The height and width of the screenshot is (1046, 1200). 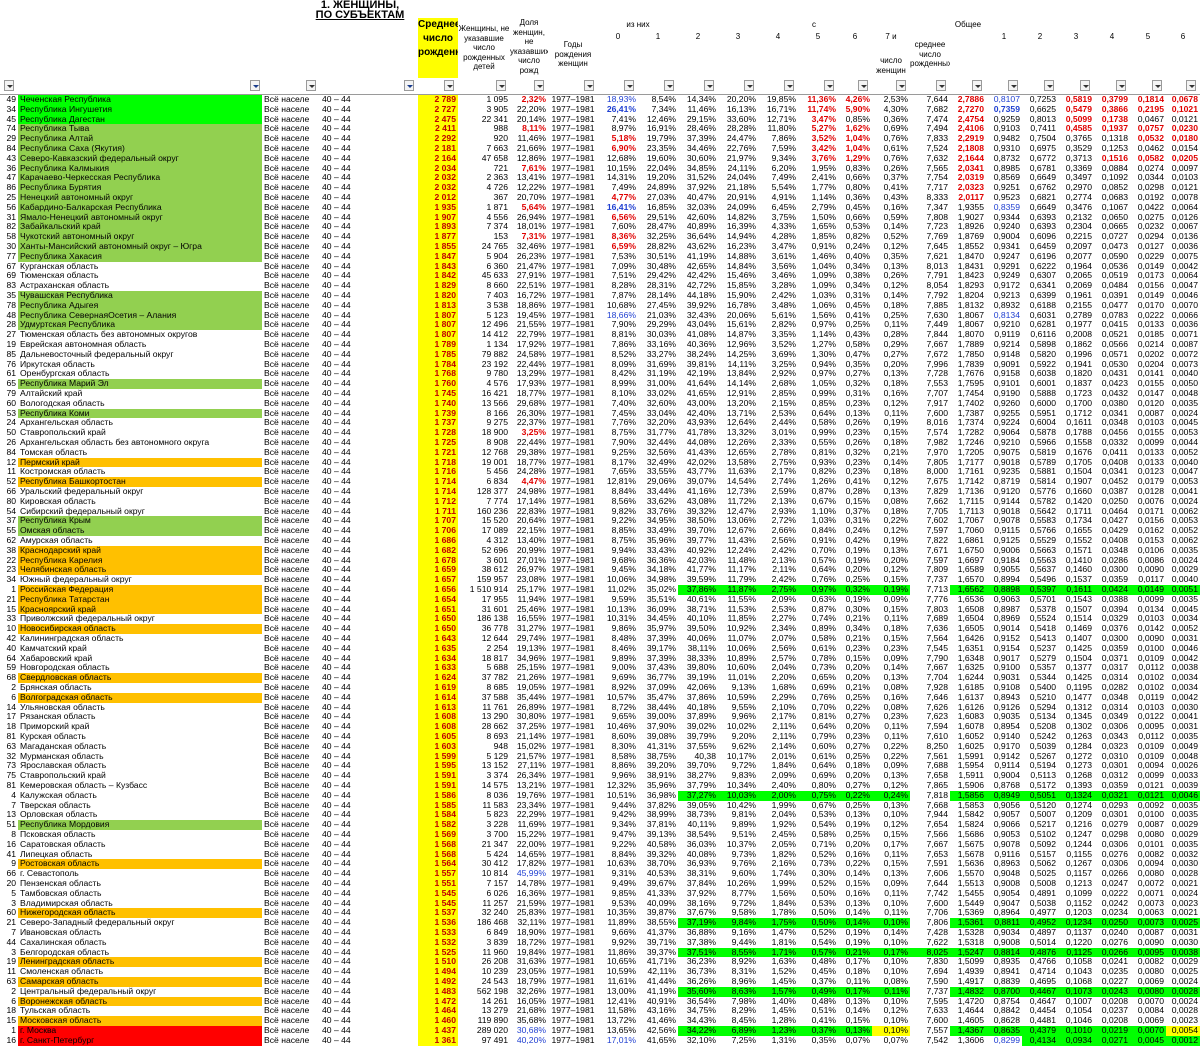 I want to click on distribution-cell: 0,22%, so click(x=891, y=521).